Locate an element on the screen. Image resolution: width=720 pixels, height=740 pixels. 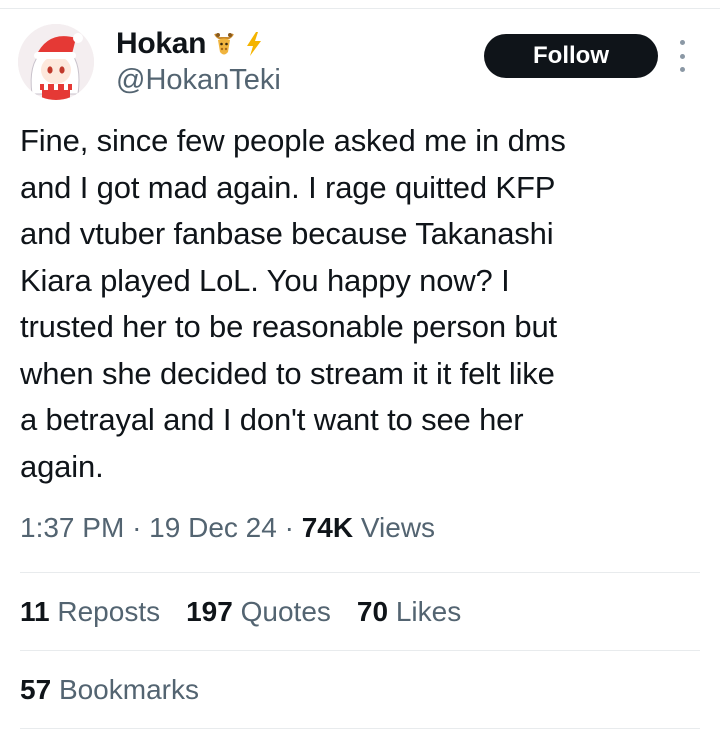
author-names: Hokan @HokanTeki is located at coordinates (198, 61).